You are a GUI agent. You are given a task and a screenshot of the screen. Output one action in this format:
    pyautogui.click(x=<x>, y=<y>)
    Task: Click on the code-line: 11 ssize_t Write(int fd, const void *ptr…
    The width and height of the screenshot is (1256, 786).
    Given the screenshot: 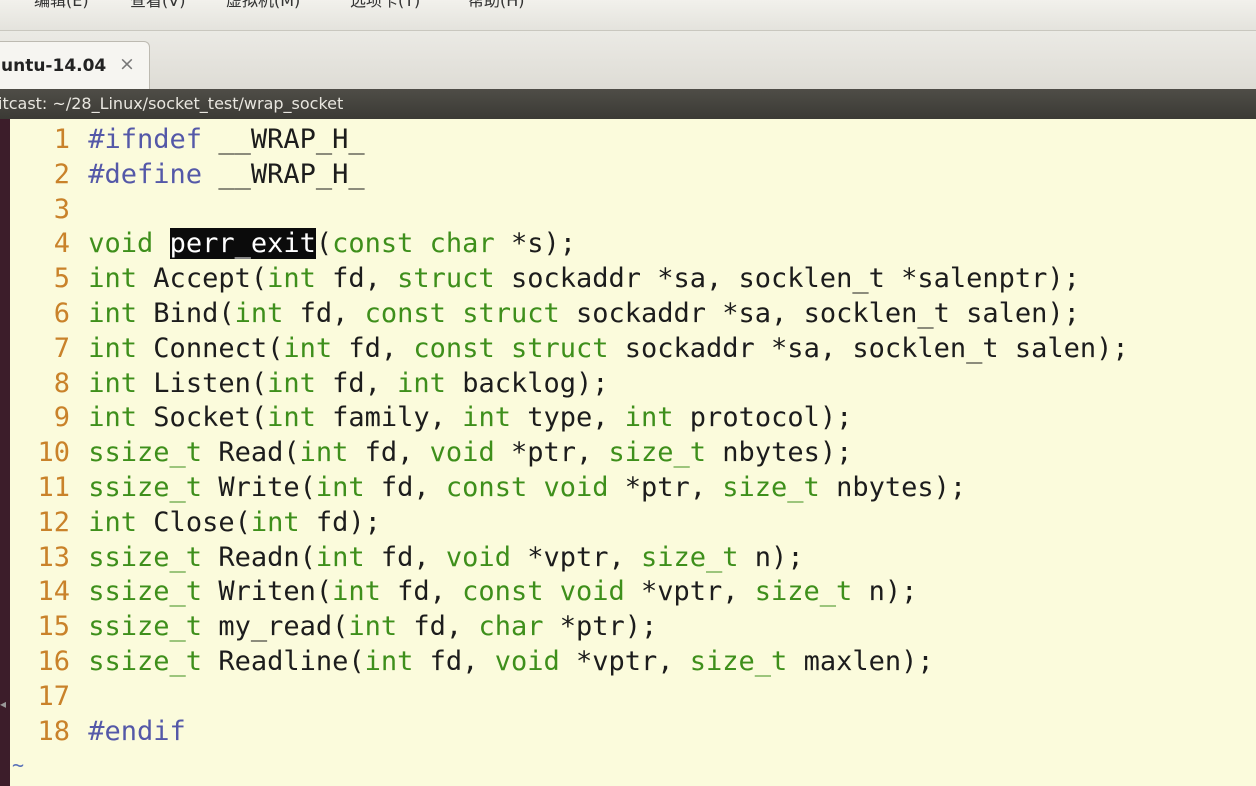 What is the action you would take?
    pyautogui.click(x=569, y=488)
    